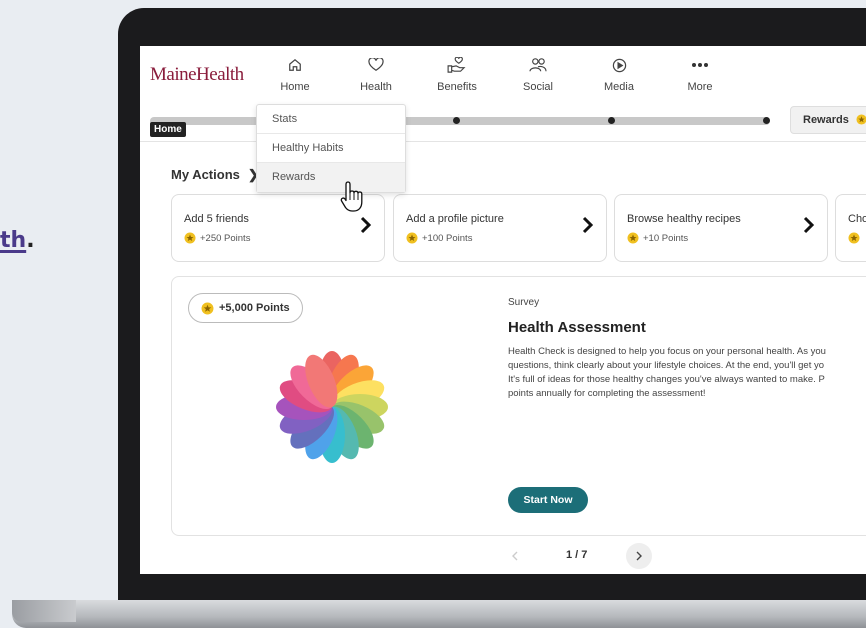  Describe the element at coordinates (332, 407) in the screenshot. I see `color-wheel-flower-image` at that location.